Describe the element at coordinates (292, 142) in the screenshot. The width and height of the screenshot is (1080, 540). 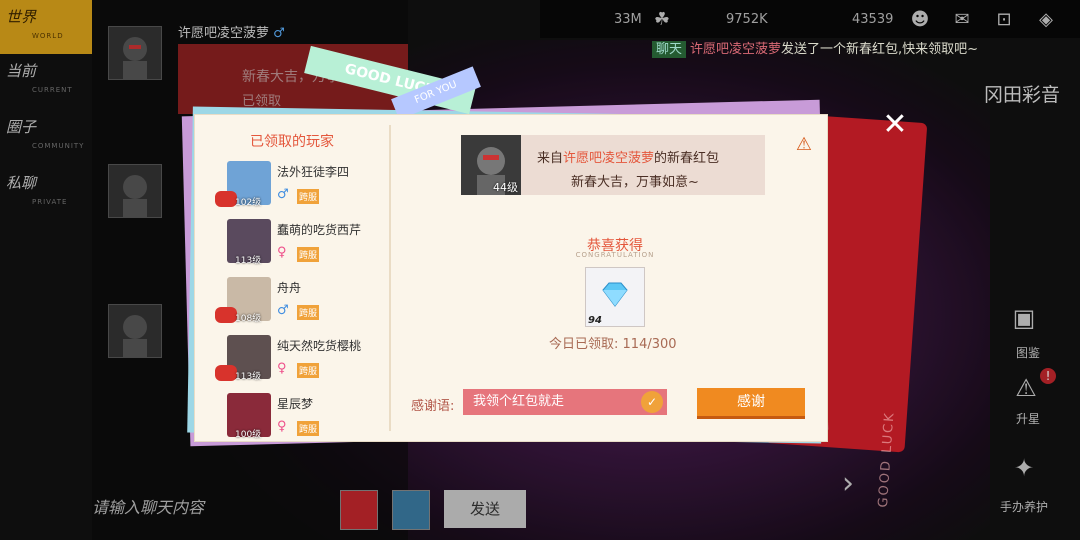
I see `claimed-players-title: 已领取的玩家` at that location.